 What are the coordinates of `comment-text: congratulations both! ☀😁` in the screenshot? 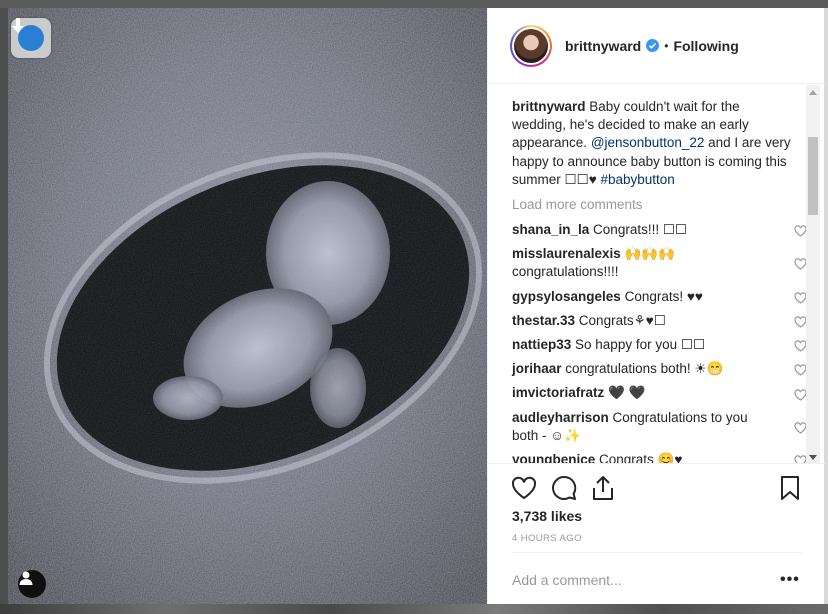 It's located at (642, 369).